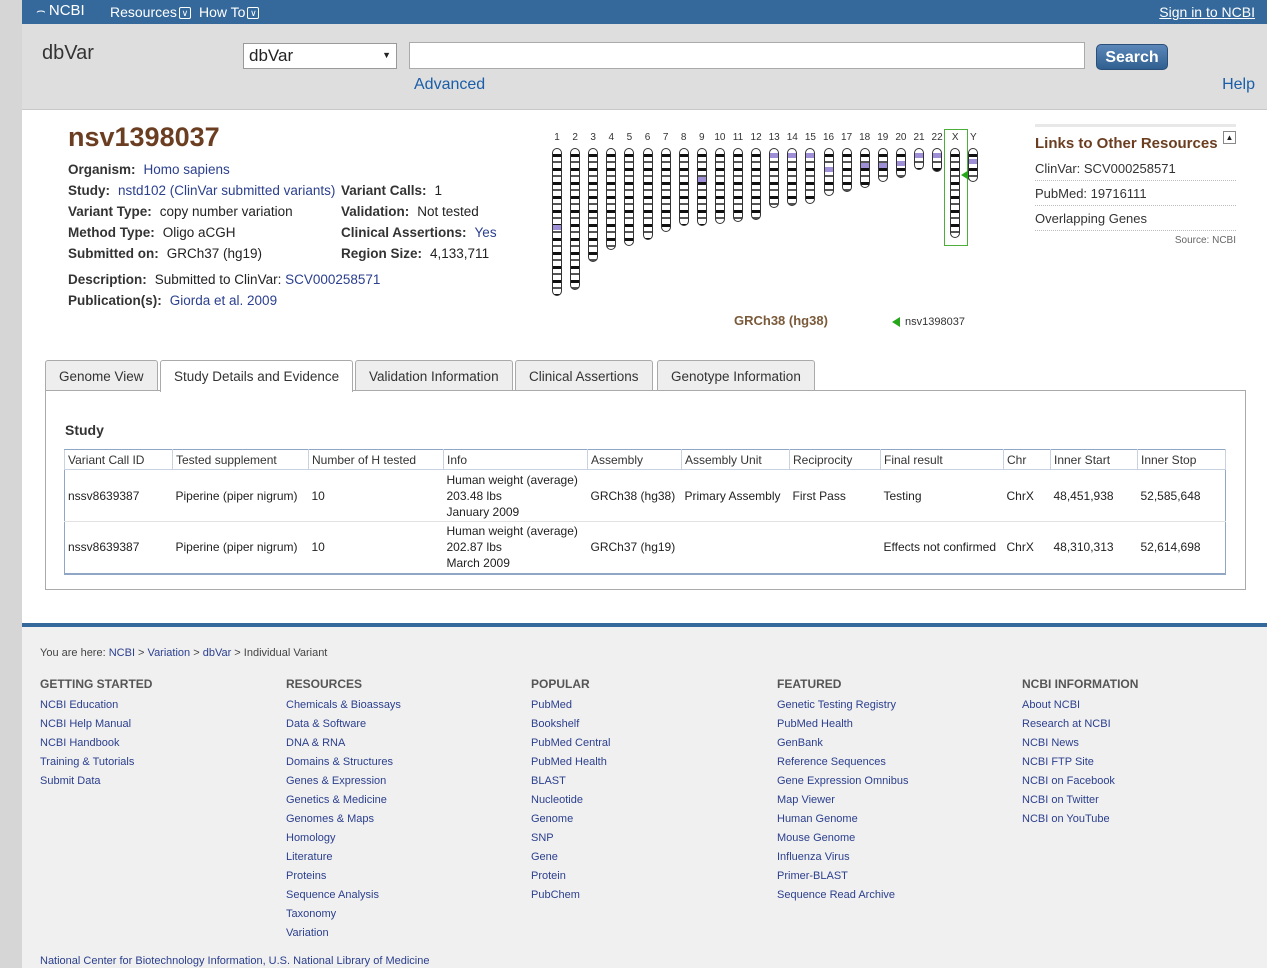  What do you see at coordinates (775, 233) in the screenshot?
I see `chromosome-ideogram: 1 2 3 4 5 6 7 8 9 10 11 12 13 14 15 16 17 18 19 20 21 22 X Y` at bounding box center [775, 233].